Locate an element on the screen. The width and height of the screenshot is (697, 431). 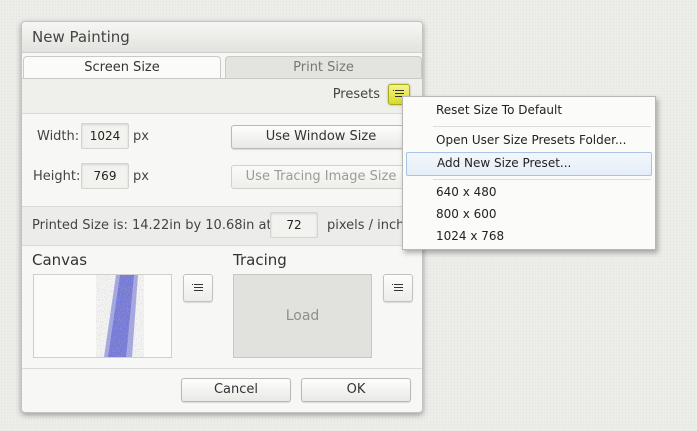
cancel-button: Cancel is located at coordinates (236, 390).